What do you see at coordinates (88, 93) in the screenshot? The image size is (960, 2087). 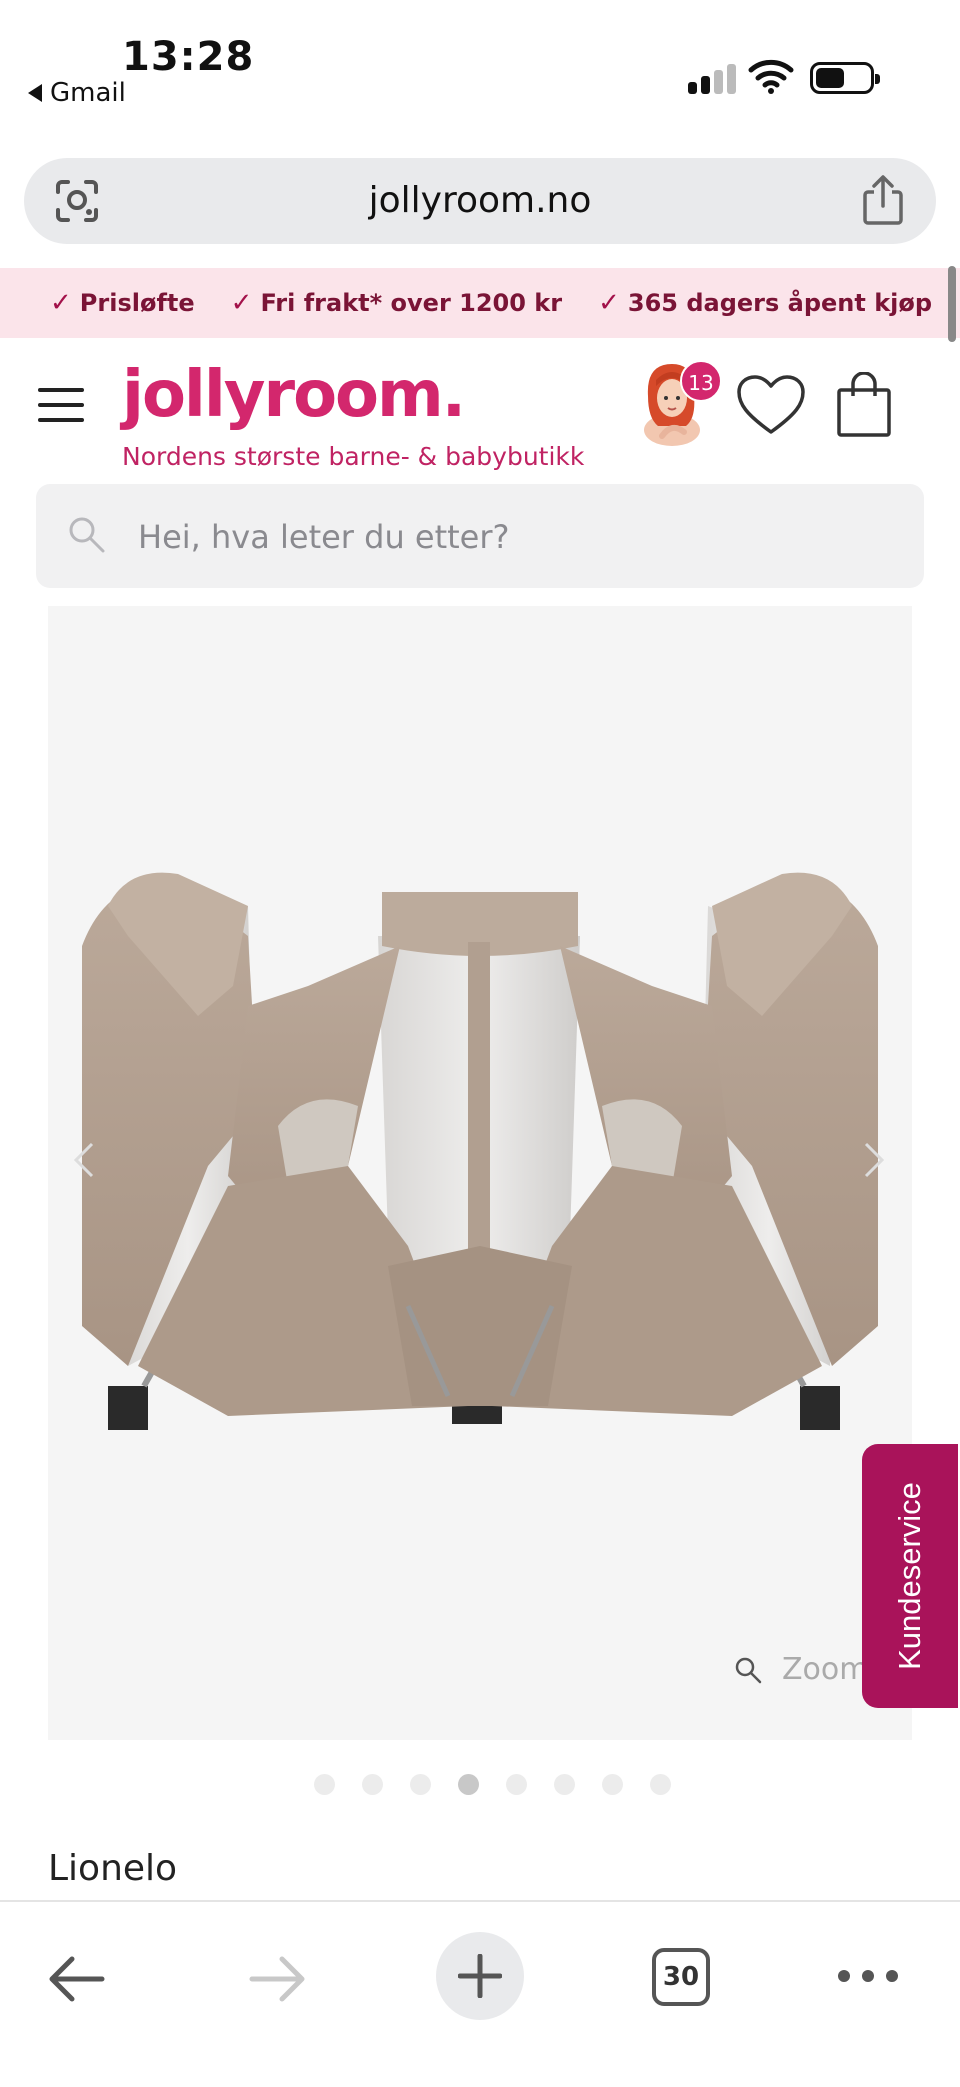 I see `back-app-label: Gmail` at bounding box center [88, 93].